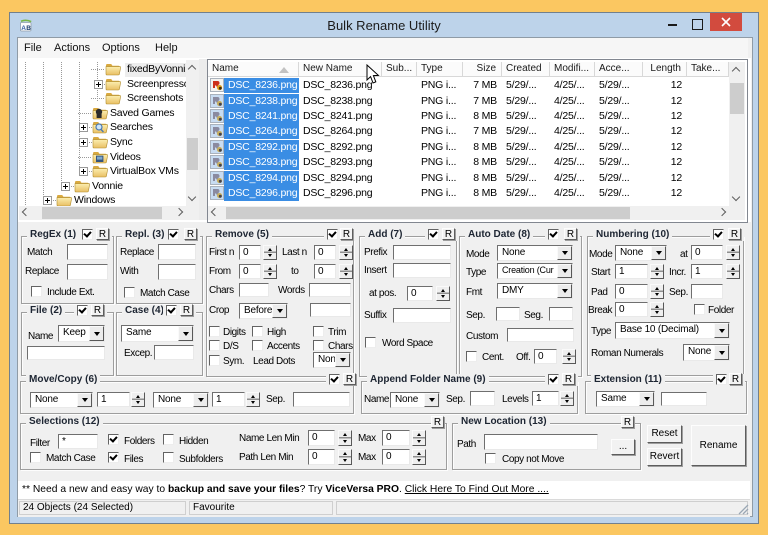 The width and height of the screenshot is (768, 535). I want to click on svg-text: B, so click(28, 28).